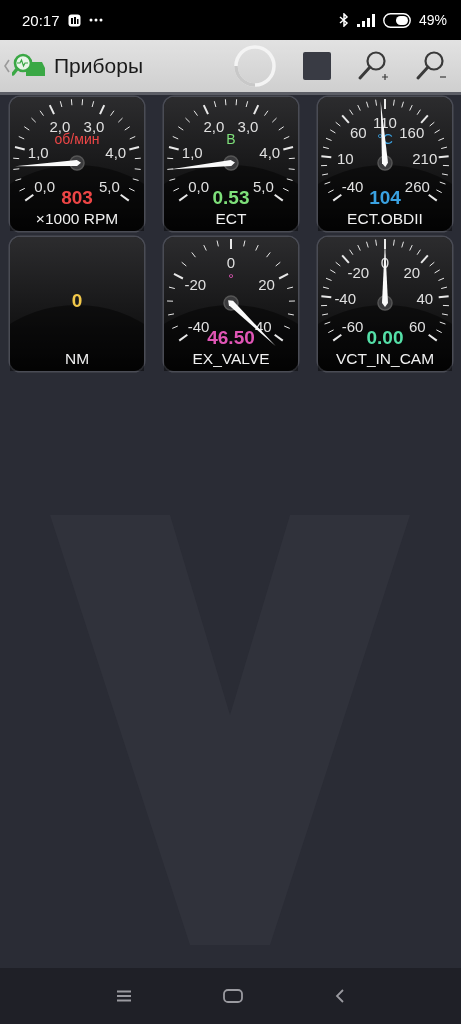 The image size is (461, 1024). What do you see at coordinates (431, 66) in the screenshot?
I see `zoom-out-icon` at bounding box center [431, 66].